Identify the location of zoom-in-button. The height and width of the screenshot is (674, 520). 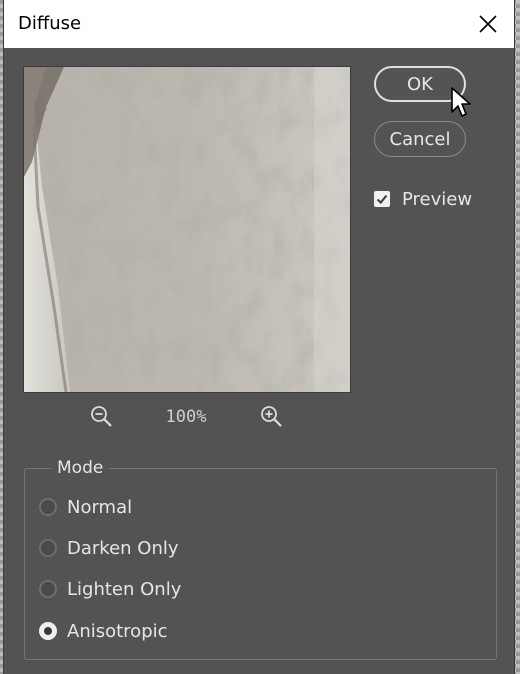
(272, 417).